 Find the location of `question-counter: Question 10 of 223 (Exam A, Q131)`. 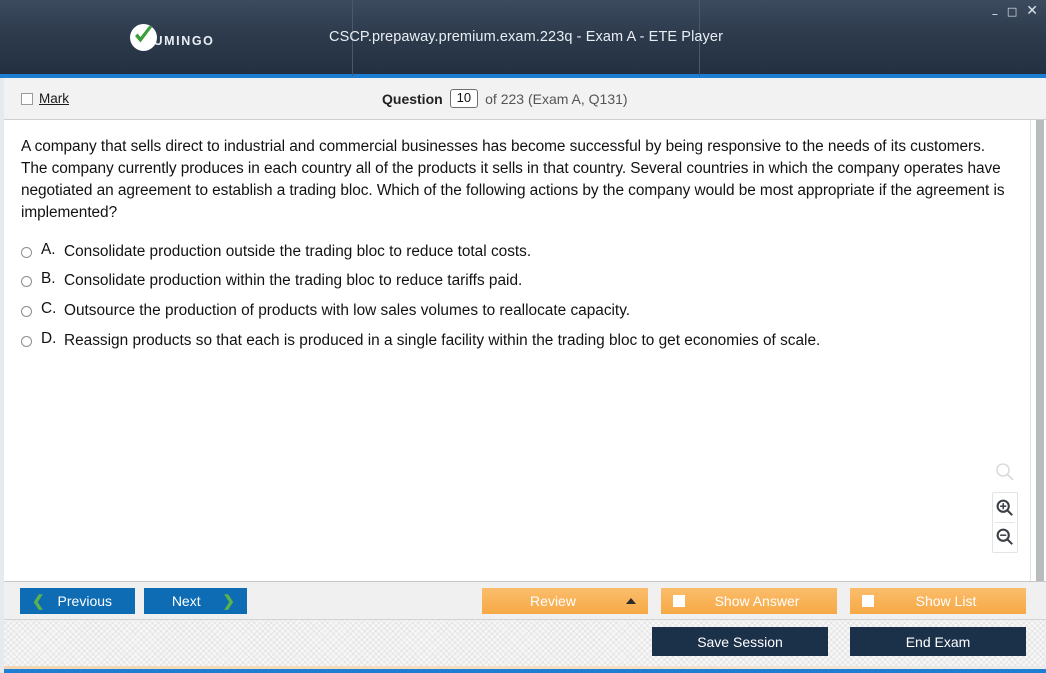

question-counter: Question 10 of 223 (Exam A, Q131) is located at coordinates (505, 98).